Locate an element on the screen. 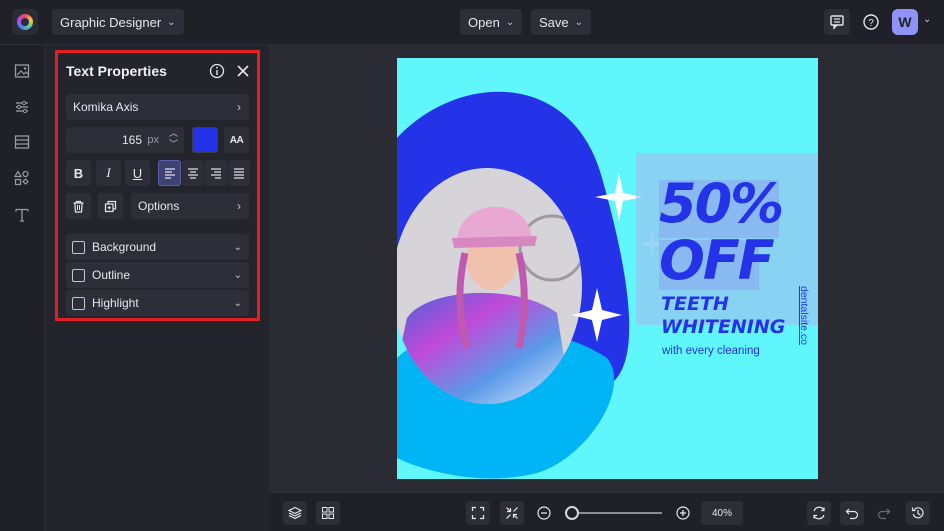  tagline: with every cleaning is located at coordinates (711, 351).